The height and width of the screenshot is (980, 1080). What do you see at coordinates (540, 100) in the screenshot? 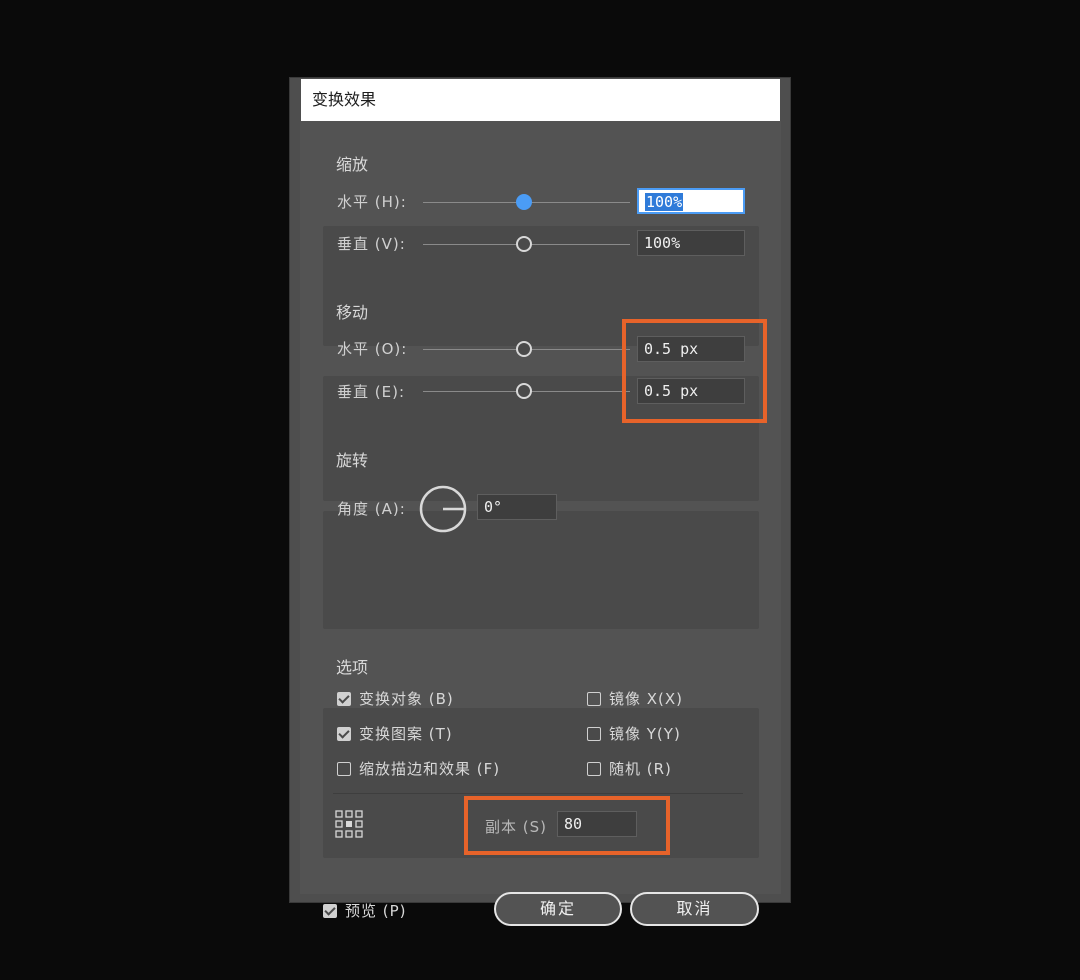
I see `dialog-title: 变换效果` at bounding box center [540, 100].